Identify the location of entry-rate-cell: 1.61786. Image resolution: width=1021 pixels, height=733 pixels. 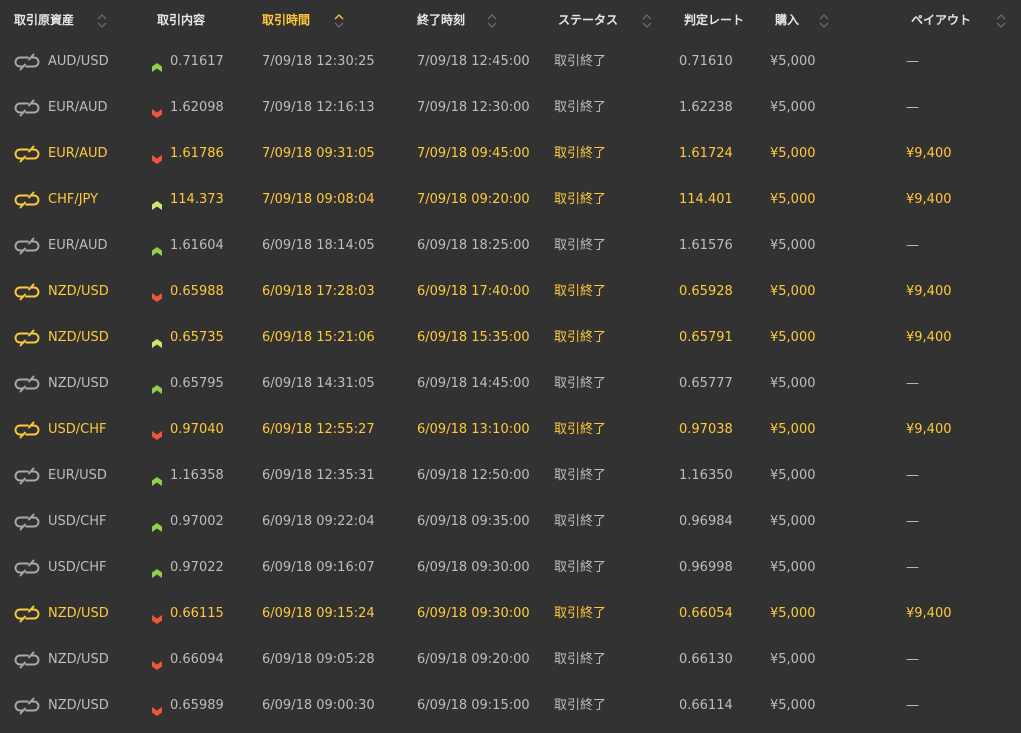
(197, 153).